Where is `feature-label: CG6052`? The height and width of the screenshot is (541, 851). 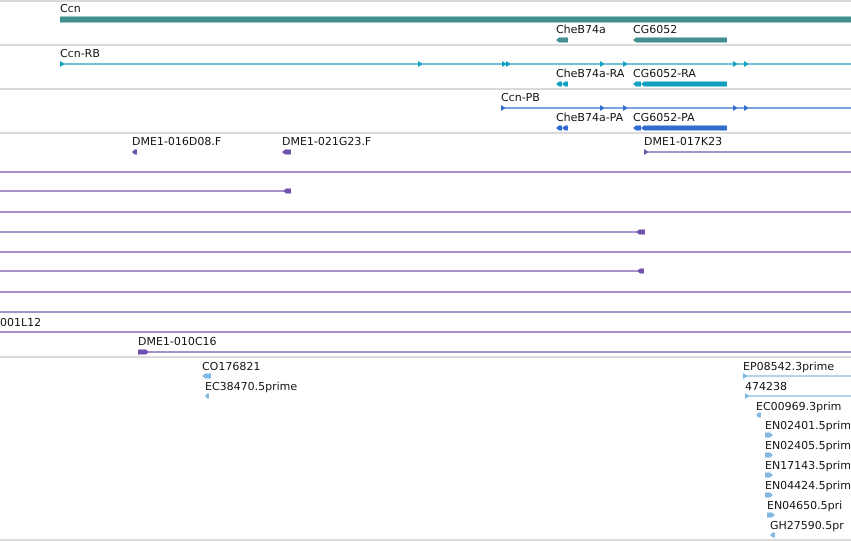 feature-label: CG6052 is located at coordinates (655, 29).